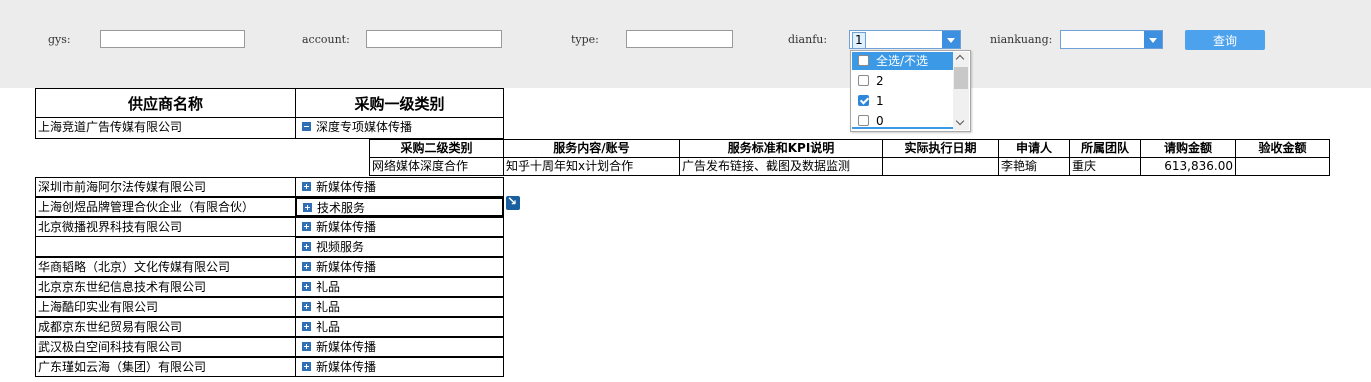  Describe the element at coordinates (165, 347) in the screenshot. I see `supplier-cell: 武汉极白空间科技有限公司` at that location.